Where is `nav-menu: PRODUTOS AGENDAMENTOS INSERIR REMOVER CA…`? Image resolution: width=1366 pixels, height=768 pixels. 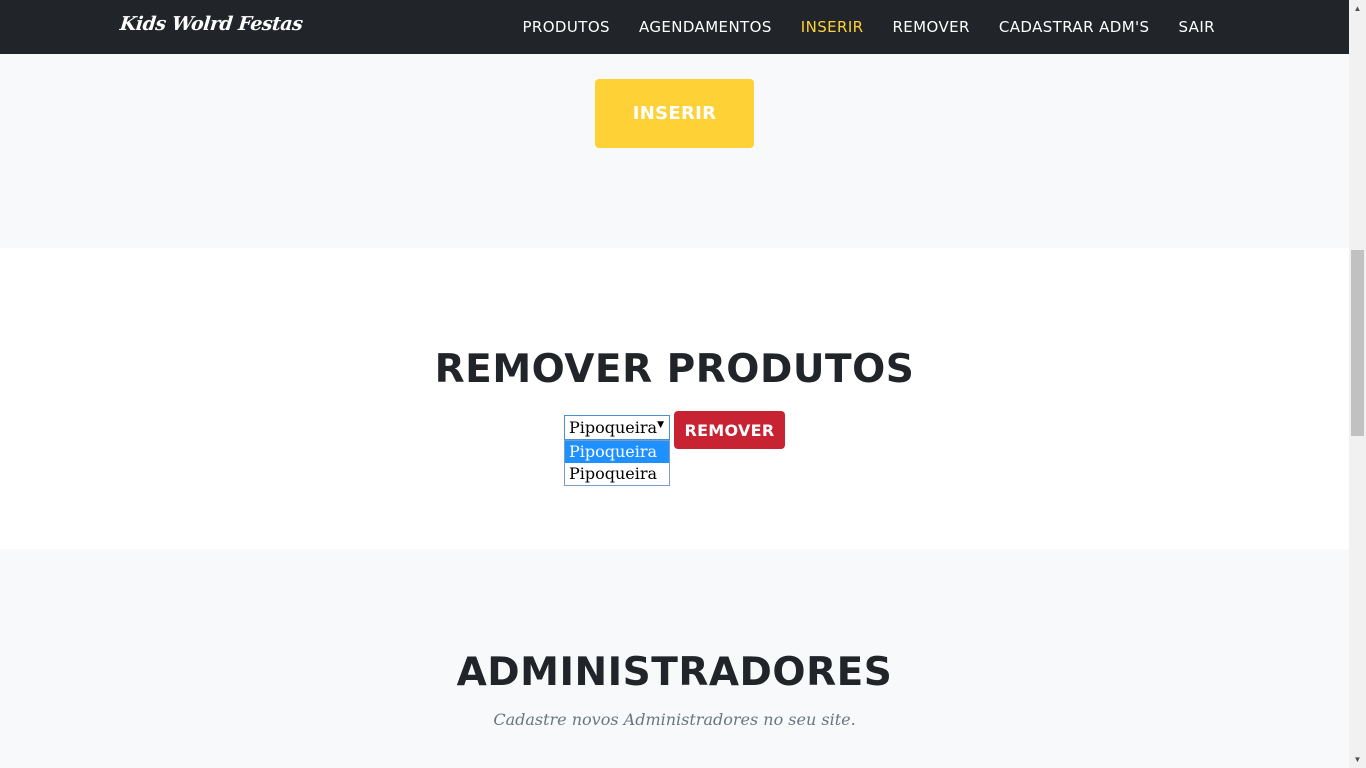 nav-menu: PRODUTOS AGENDAMENTOS INSERIR REMOVER CA… is located at coordinates (854, 27).